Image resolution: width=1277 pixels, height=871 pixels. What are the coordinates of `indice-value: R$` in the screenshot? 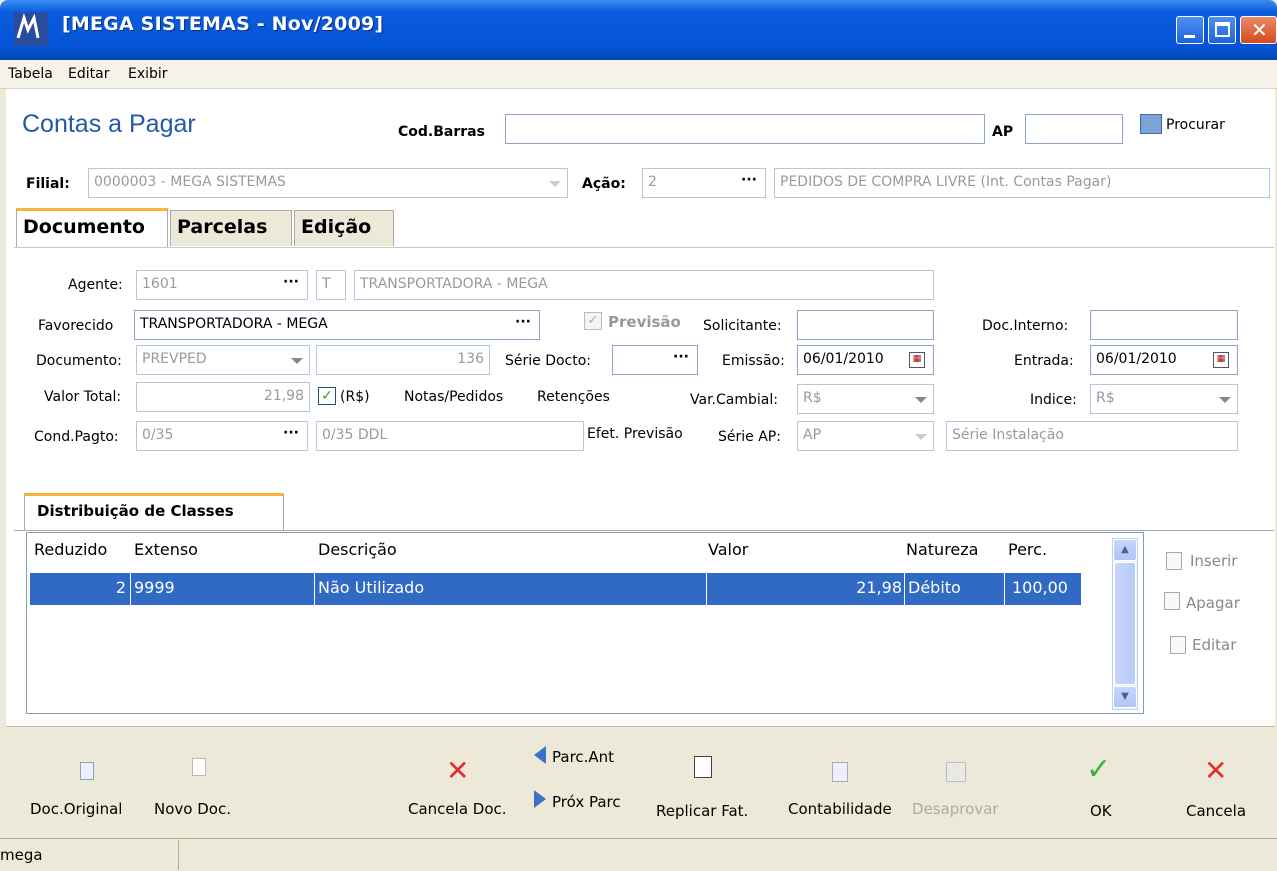 It's located at (1105, 398).